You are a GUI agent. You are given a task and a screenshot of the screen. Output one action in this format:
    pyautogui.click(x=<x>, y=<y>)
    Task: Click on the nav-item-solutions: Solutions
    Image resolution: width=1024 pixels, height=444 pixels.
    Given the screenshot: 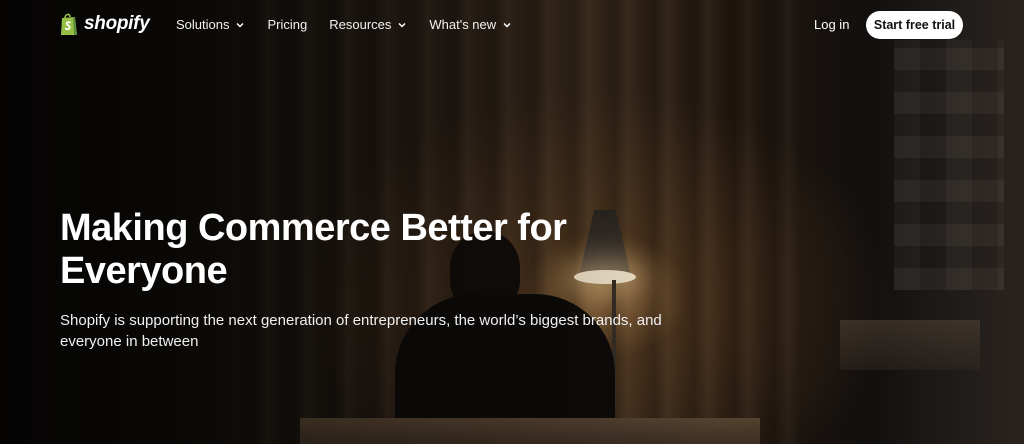 What is the action you would take?
    pyautogui.click(x=210, y=24)
    